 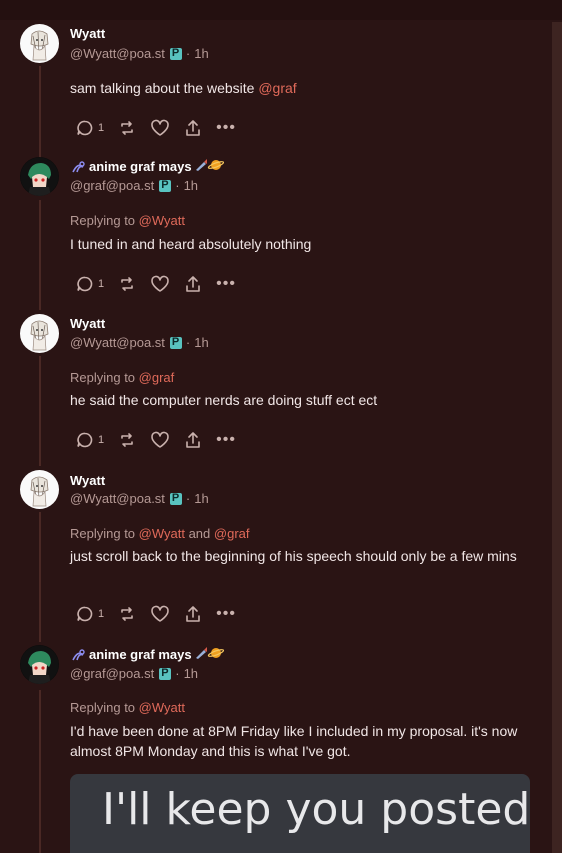 I want to click on replying-to: Replying to @Wyatt, so click(x=127, y=220).